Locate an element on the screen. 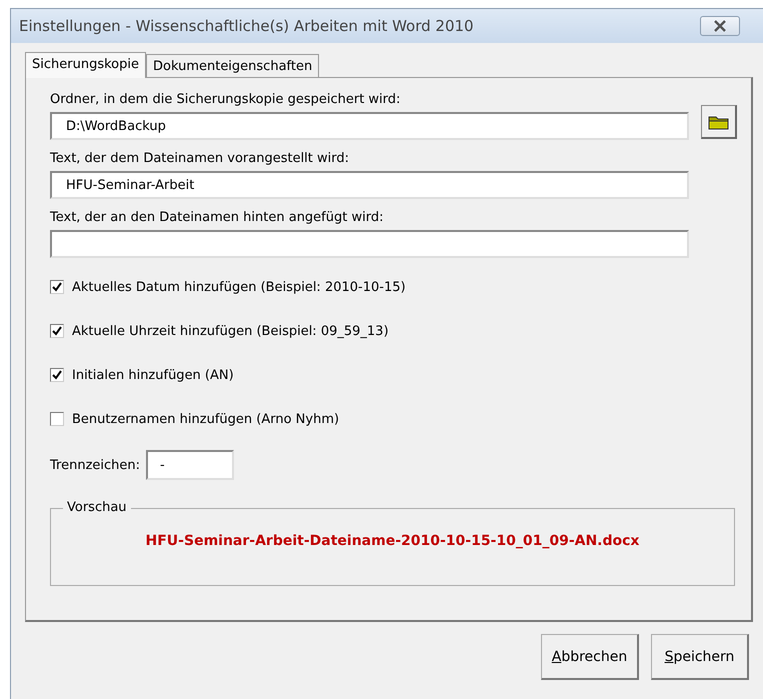  input-field: - is located at coordinates (190, 465).